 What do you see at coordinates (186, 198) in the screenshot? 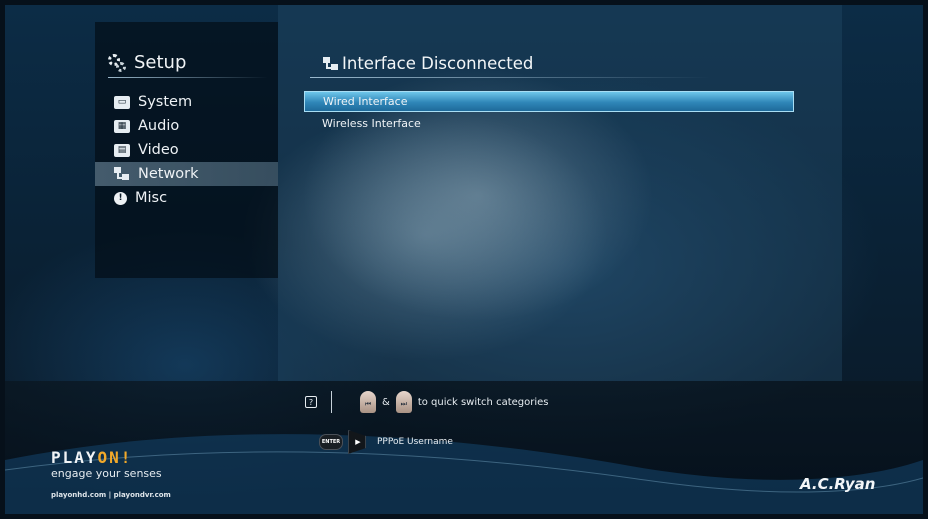
I see `sidebar-item-misc: ! Misc` at bounding box center [186, 198].